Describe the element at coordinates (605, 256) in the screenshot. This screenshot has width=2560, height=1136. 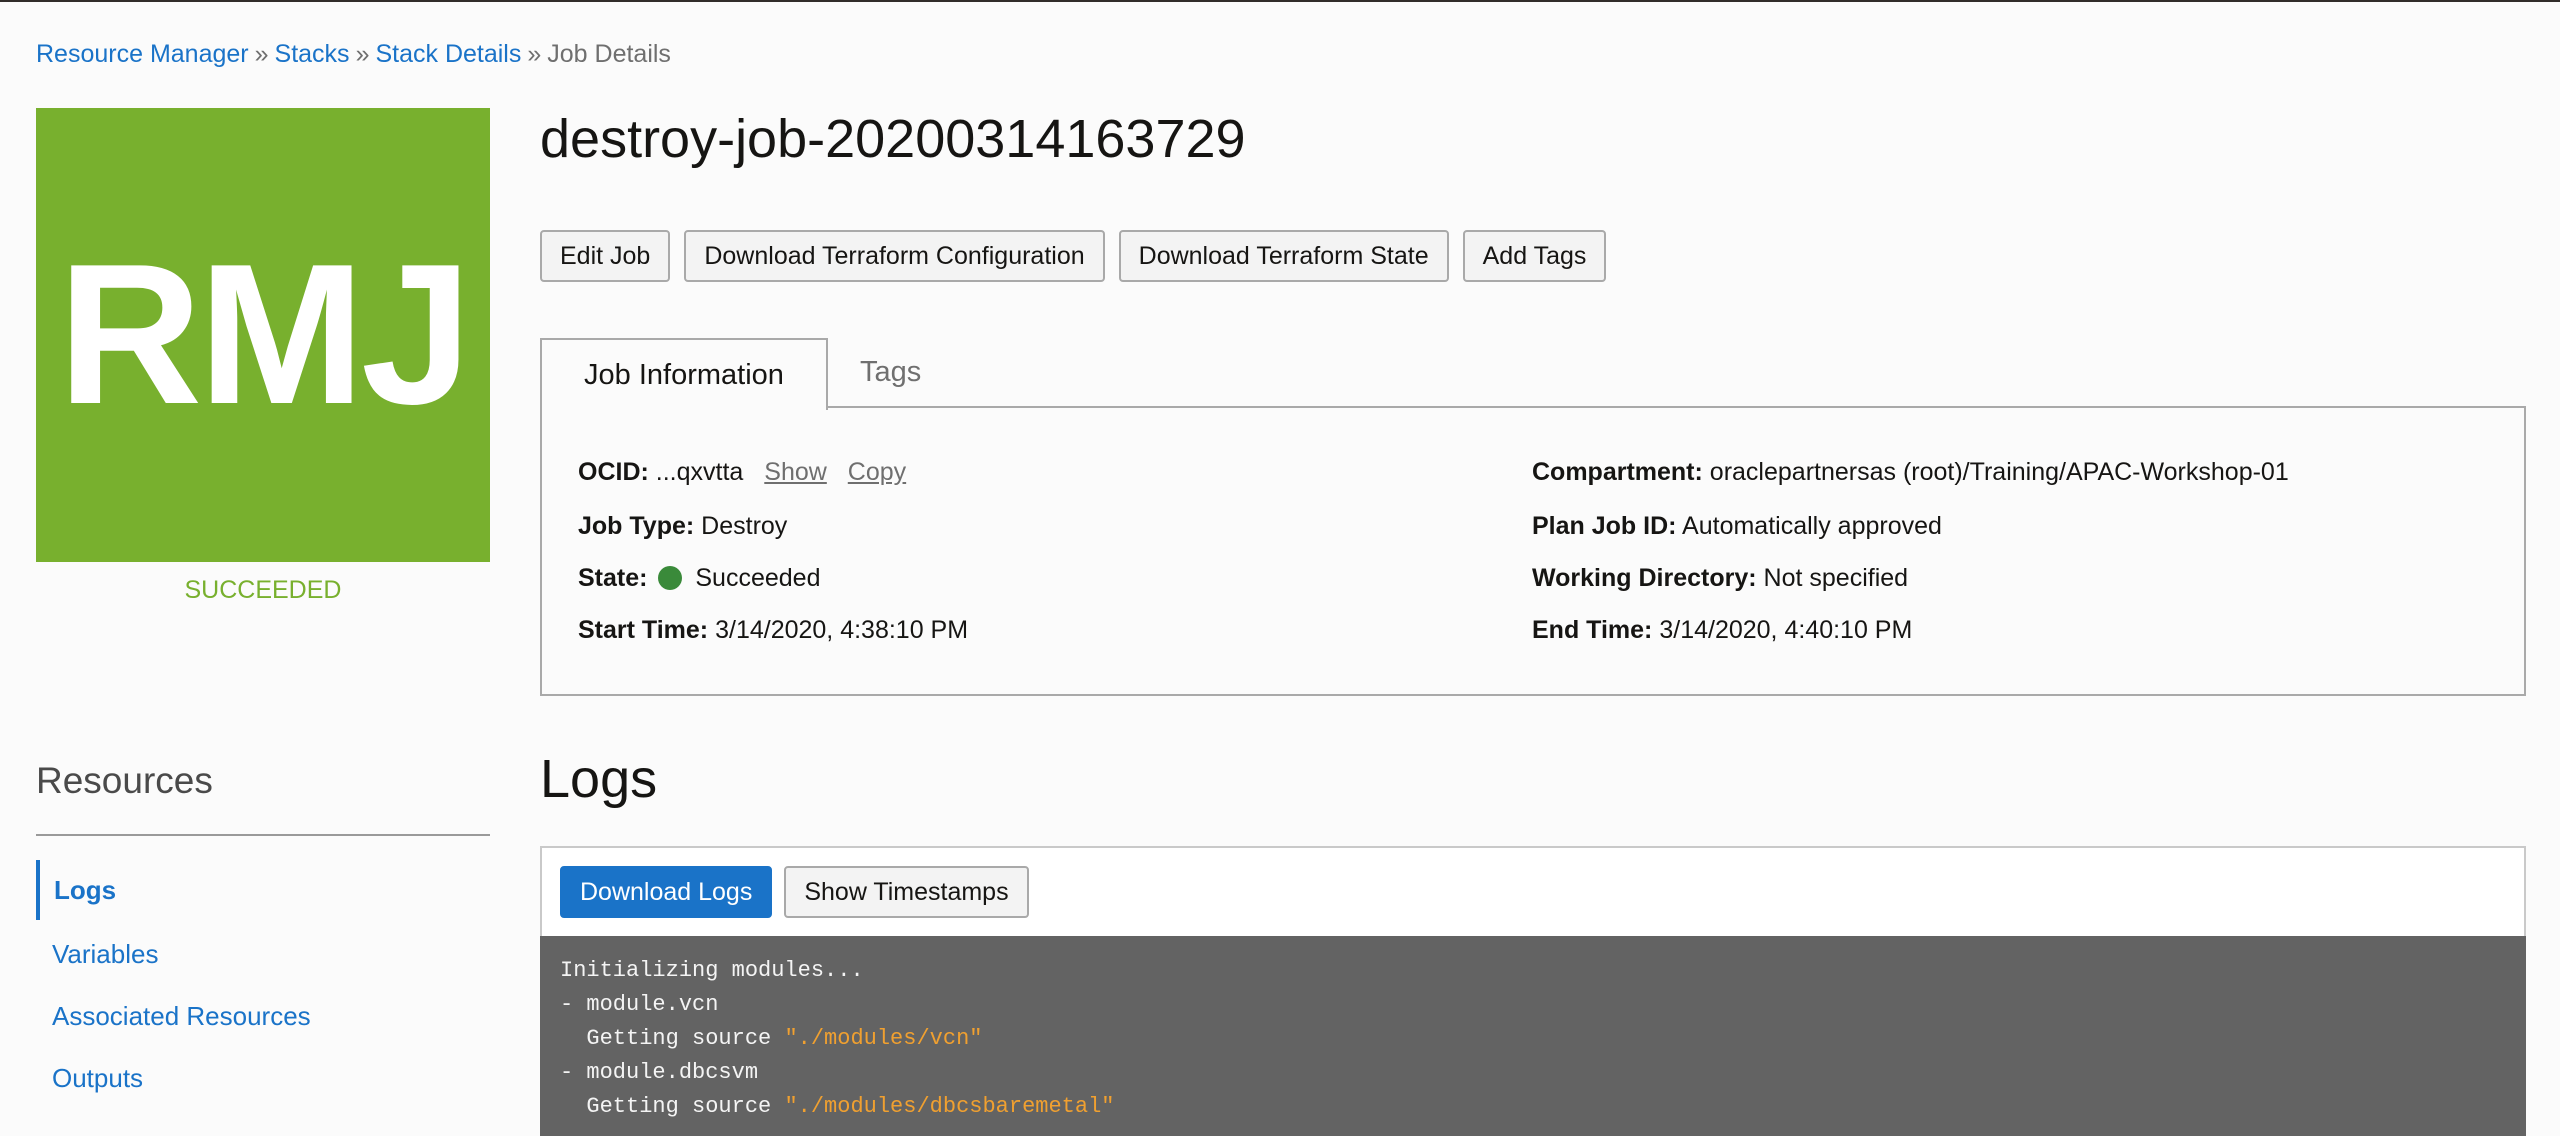
I see `edit-job-button: Edit Job` at that location.